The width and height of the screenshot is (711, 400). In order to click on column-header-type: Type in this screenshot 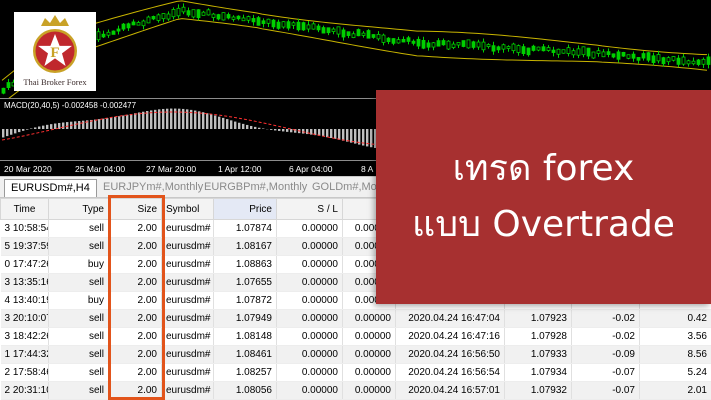, I will do `click(78, 209)`.